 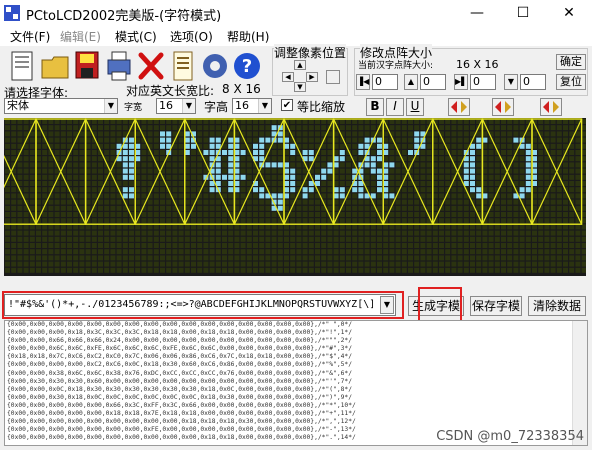 What do you see at coordinates (300, 65) in the screenshot?
I see `move-up-button: ▲` at bounding box center [300, 65].